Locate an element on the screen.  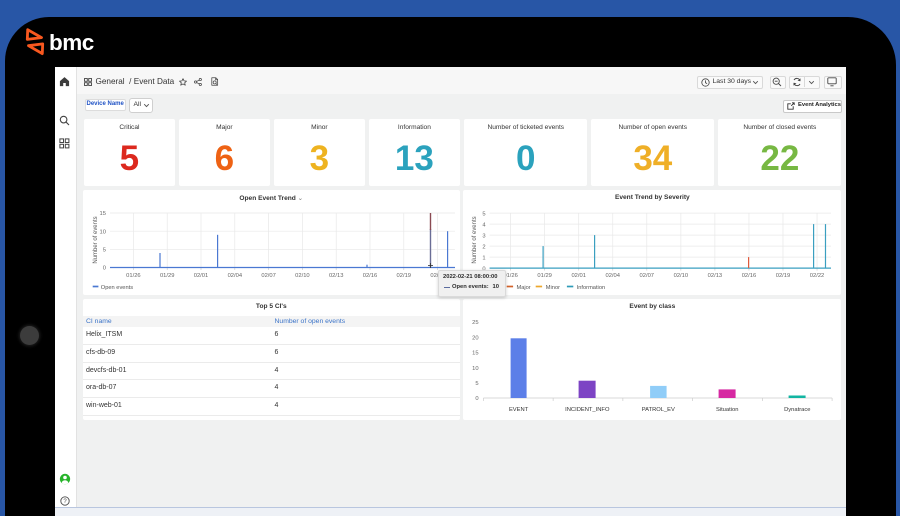
svg-text: Major is located at coordinates (524, 288).